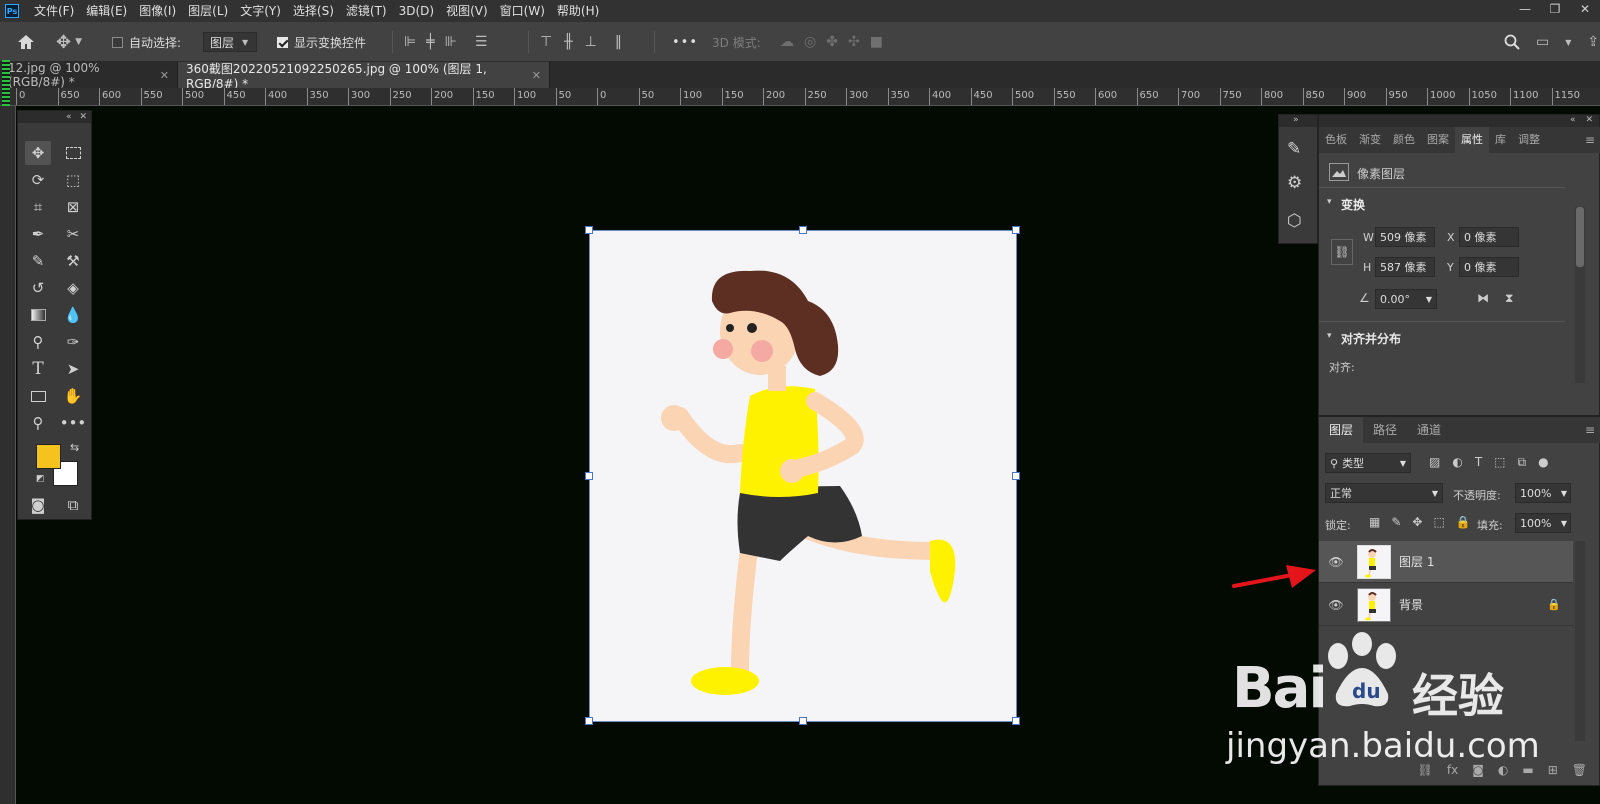  I want to click on share-icon: ⇪, so click(1593, 42).